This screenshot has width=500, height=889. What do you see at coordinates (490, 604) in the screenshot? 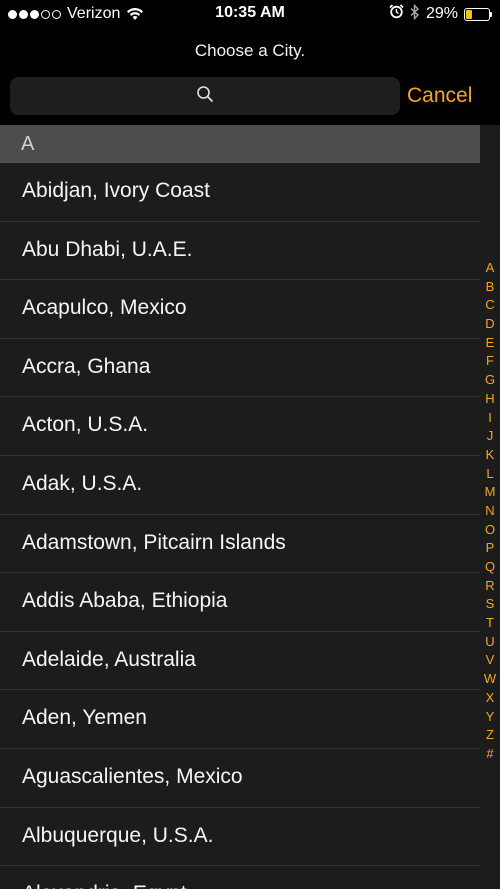
I see `index-letter: S` at bounding box center [490, 604].